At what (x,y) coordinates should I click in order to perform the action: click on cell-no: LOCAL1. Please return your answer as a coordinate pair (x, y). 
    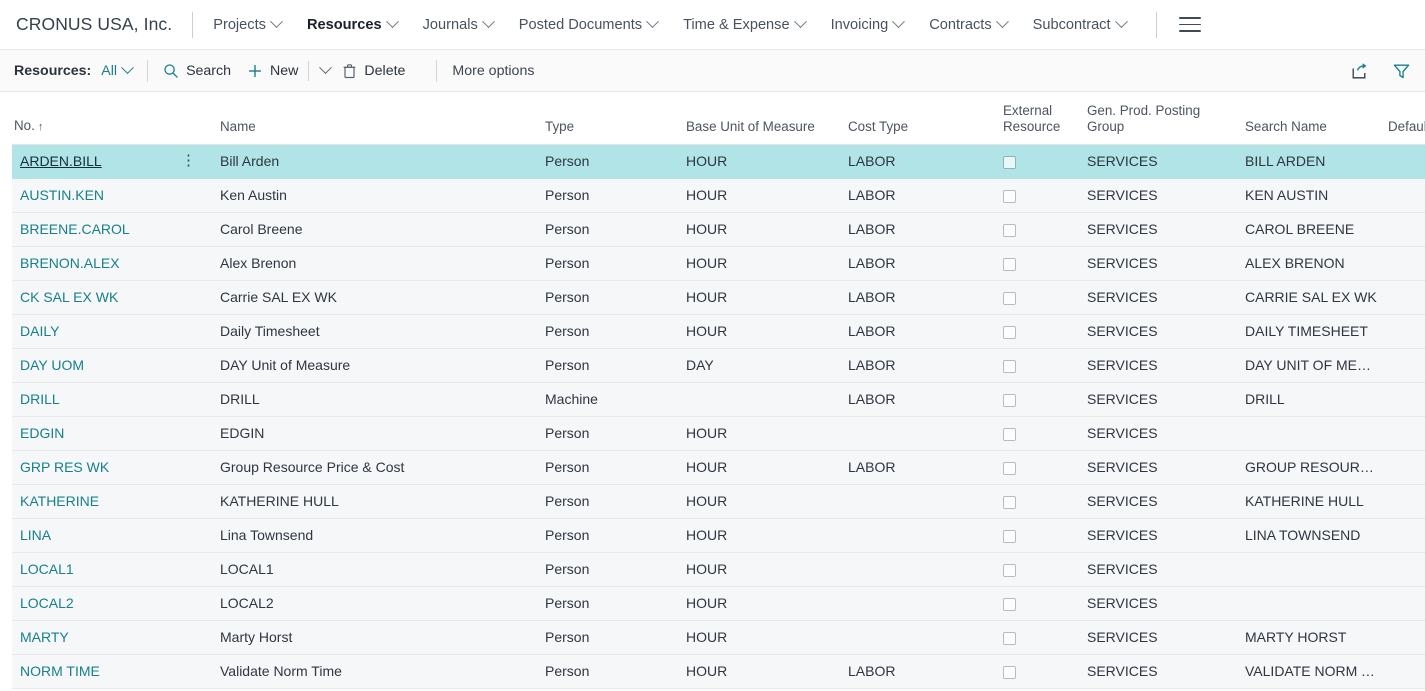
    Looking at the image, I should click on (106, 569).